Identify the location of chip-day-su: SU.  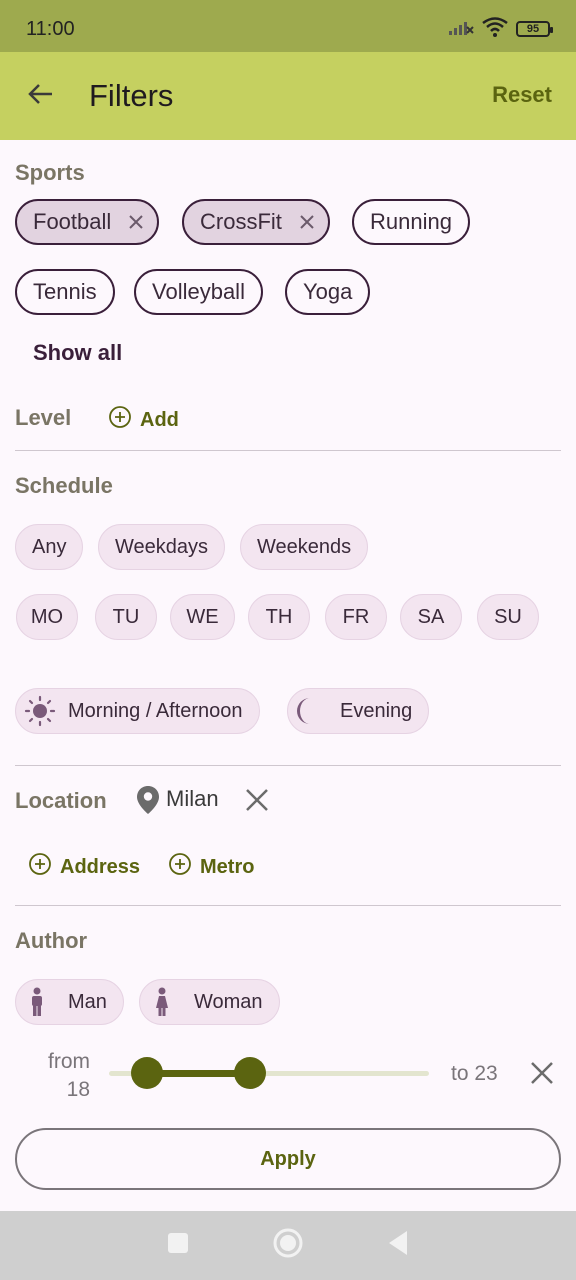
(508, 617).